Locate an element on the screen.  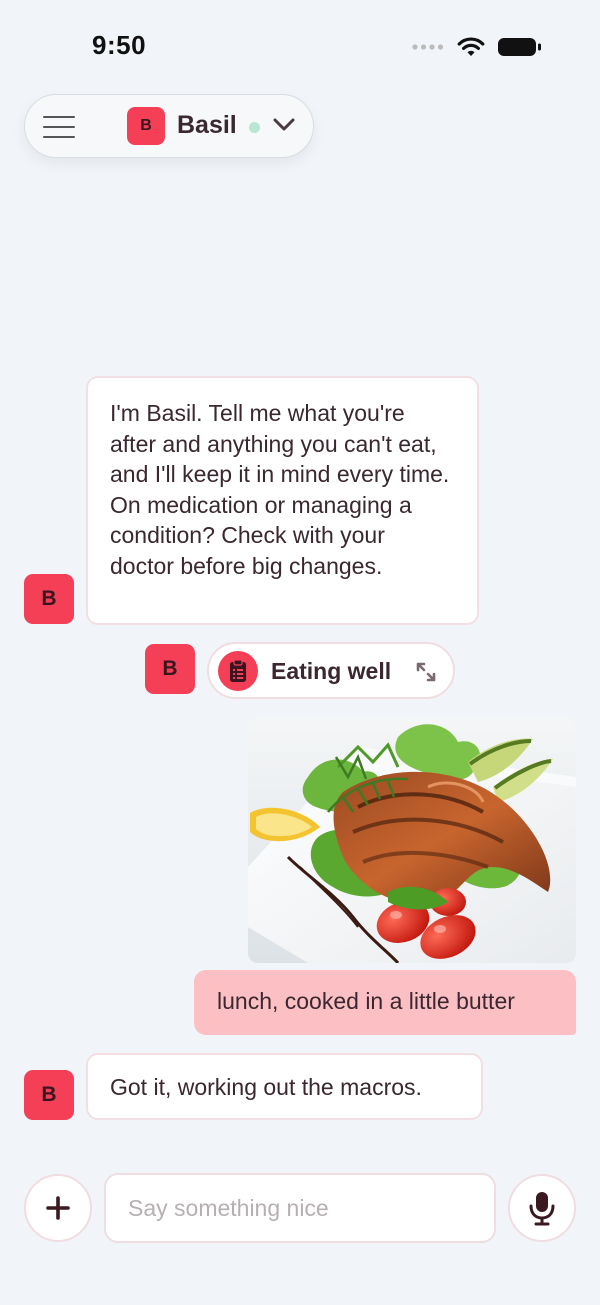
tool-chip-label: Eating well is located at coordinates (331, 671).